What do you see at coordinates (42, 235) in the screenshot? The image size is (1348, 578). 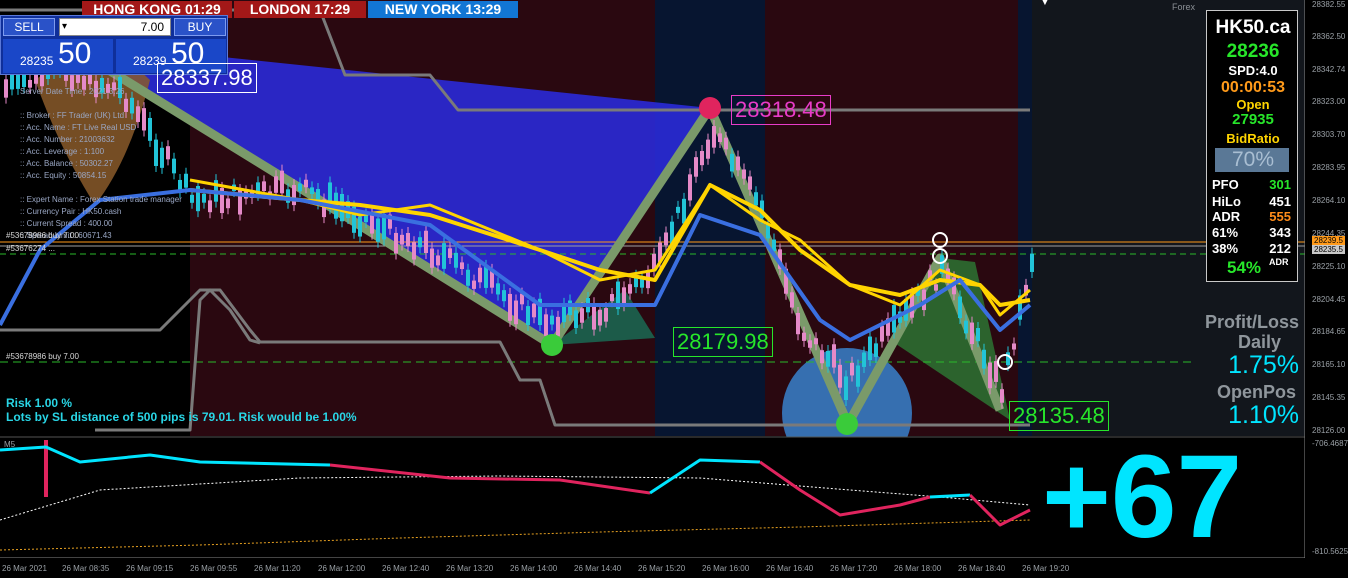 I see `order-line-label-1: #53678986 buy 7.00` at bounding box center [42, 235].